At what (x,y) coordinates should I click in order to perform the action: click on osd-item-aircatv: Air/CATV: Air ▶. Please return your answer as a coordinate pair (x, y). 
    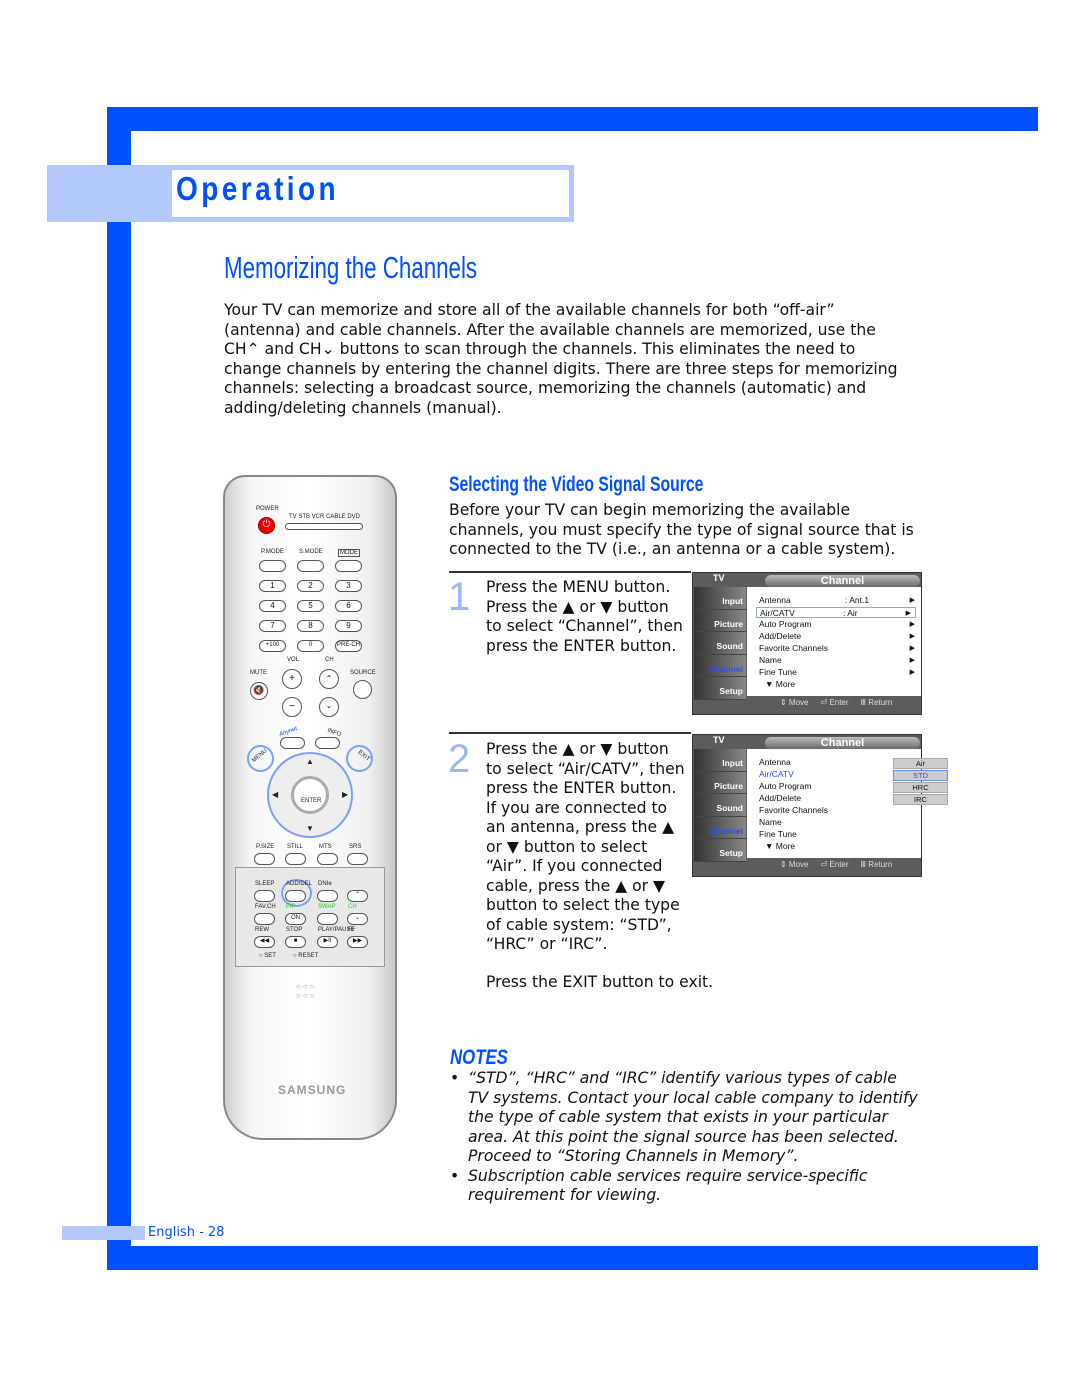
    Looking at the image, I should click on (836, 612).